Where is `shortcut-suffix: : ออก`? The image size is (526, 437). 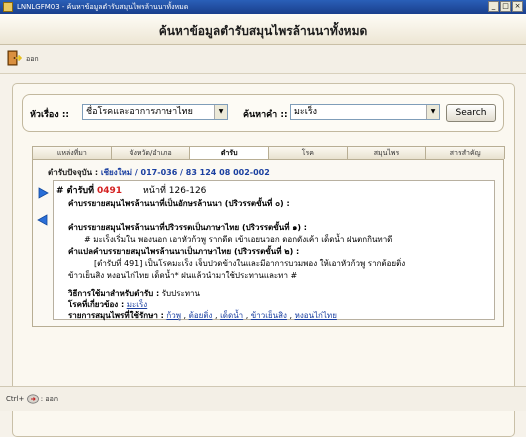
shortcut-suffix: : ออก is located at coordinates (49, 399).